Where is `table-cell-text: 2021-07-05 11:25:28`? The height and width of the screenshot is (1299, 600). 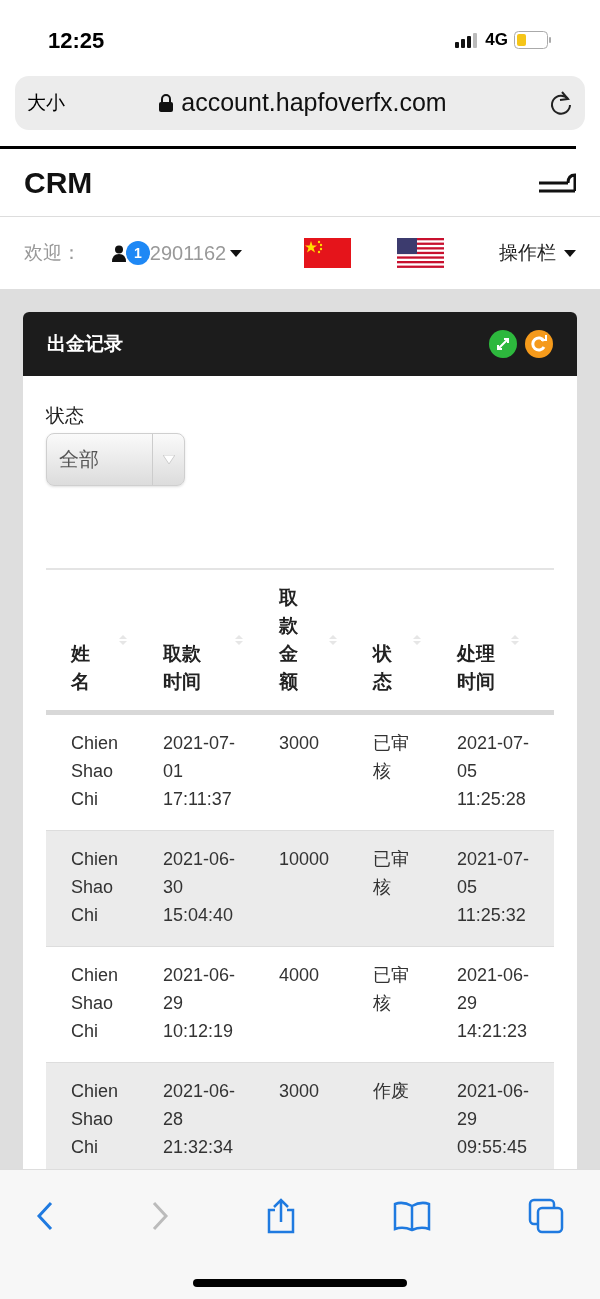 table-cell-text: 2021-07-05 11:25:28 is located at coordinates (494, 771).